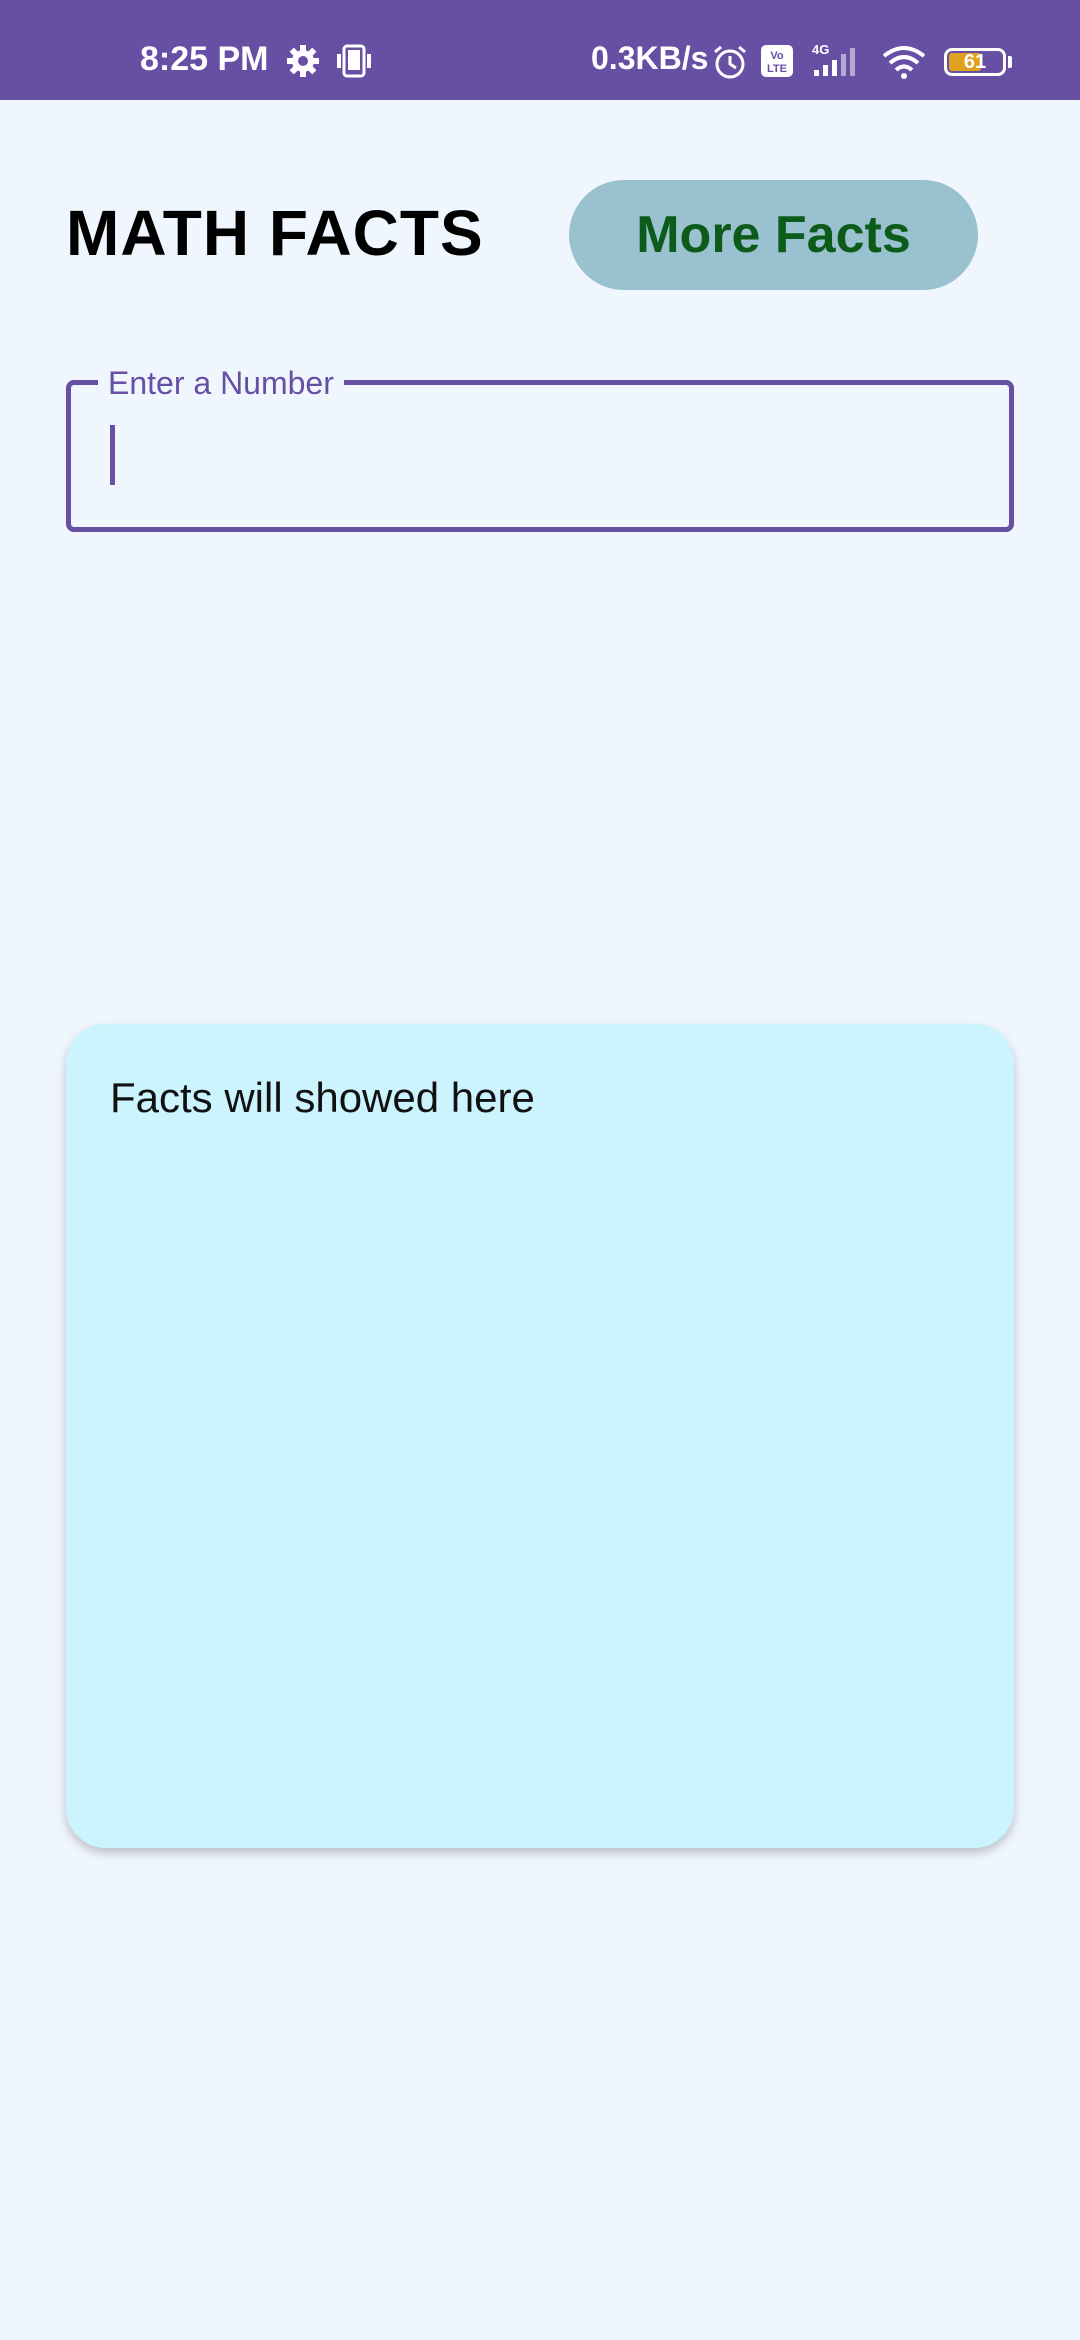 The height and width of the screenshot is (2340, 1080). What do you see at coordinates (303, 63) in the screenshot?
I see `gear-icon` at bounding box center [303, 63].